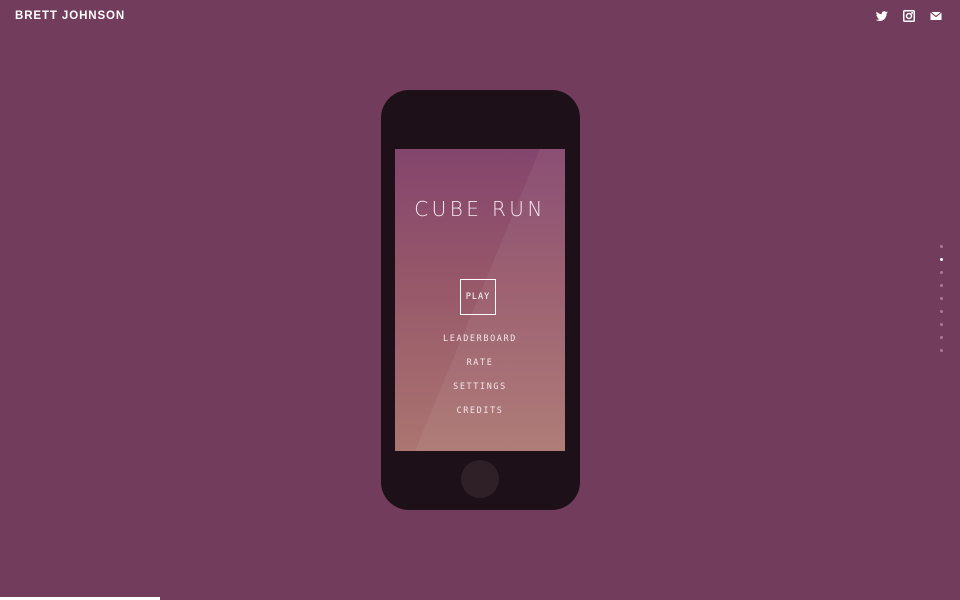 This screenshot has width=960, height=600. I want to click on play-button: PLAY, so click(478, 297).